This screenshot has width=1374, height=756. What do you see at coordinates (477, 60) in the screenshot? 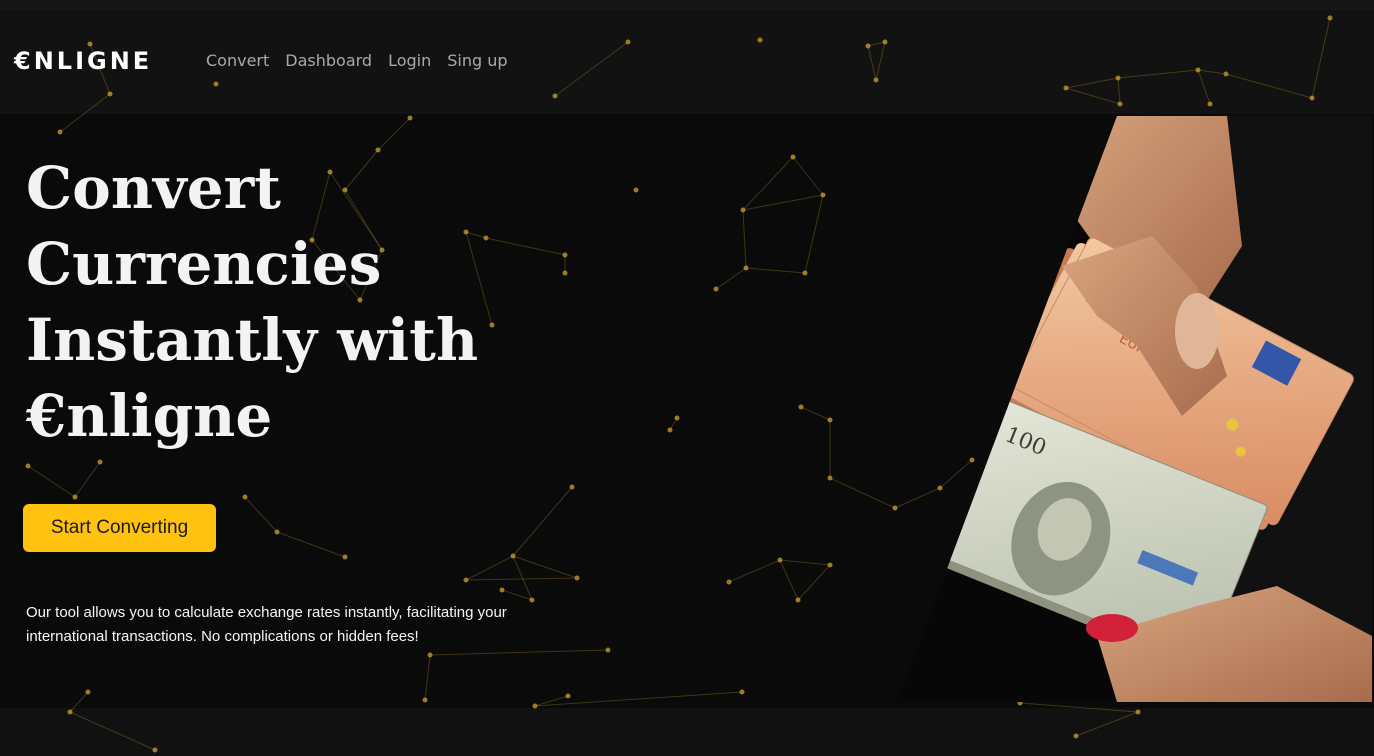
I see `nav-link-signup: Sing up` at bounding box center [477, 60].